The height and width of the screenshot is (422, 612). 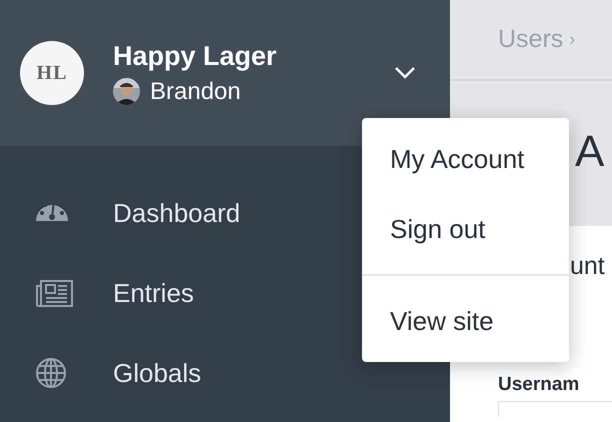 What do you see at coordinates (52, 72) in the screenshot?
I see `site-logo: HL` at bounding box center [52, 72].